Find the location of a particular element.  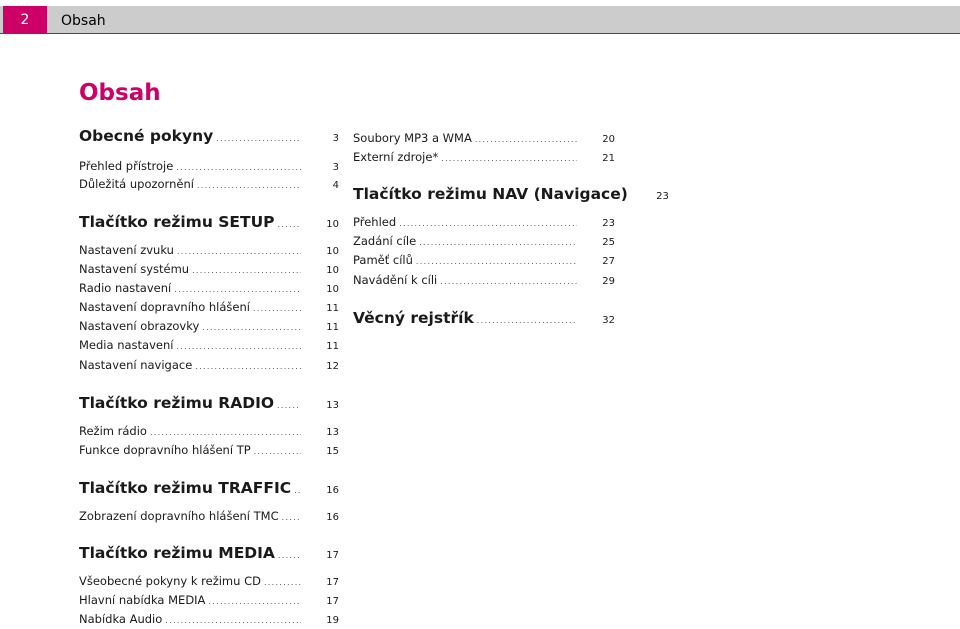

toc-entry: Nastavení obrazovky 11 is located at coordinates (209, 326).